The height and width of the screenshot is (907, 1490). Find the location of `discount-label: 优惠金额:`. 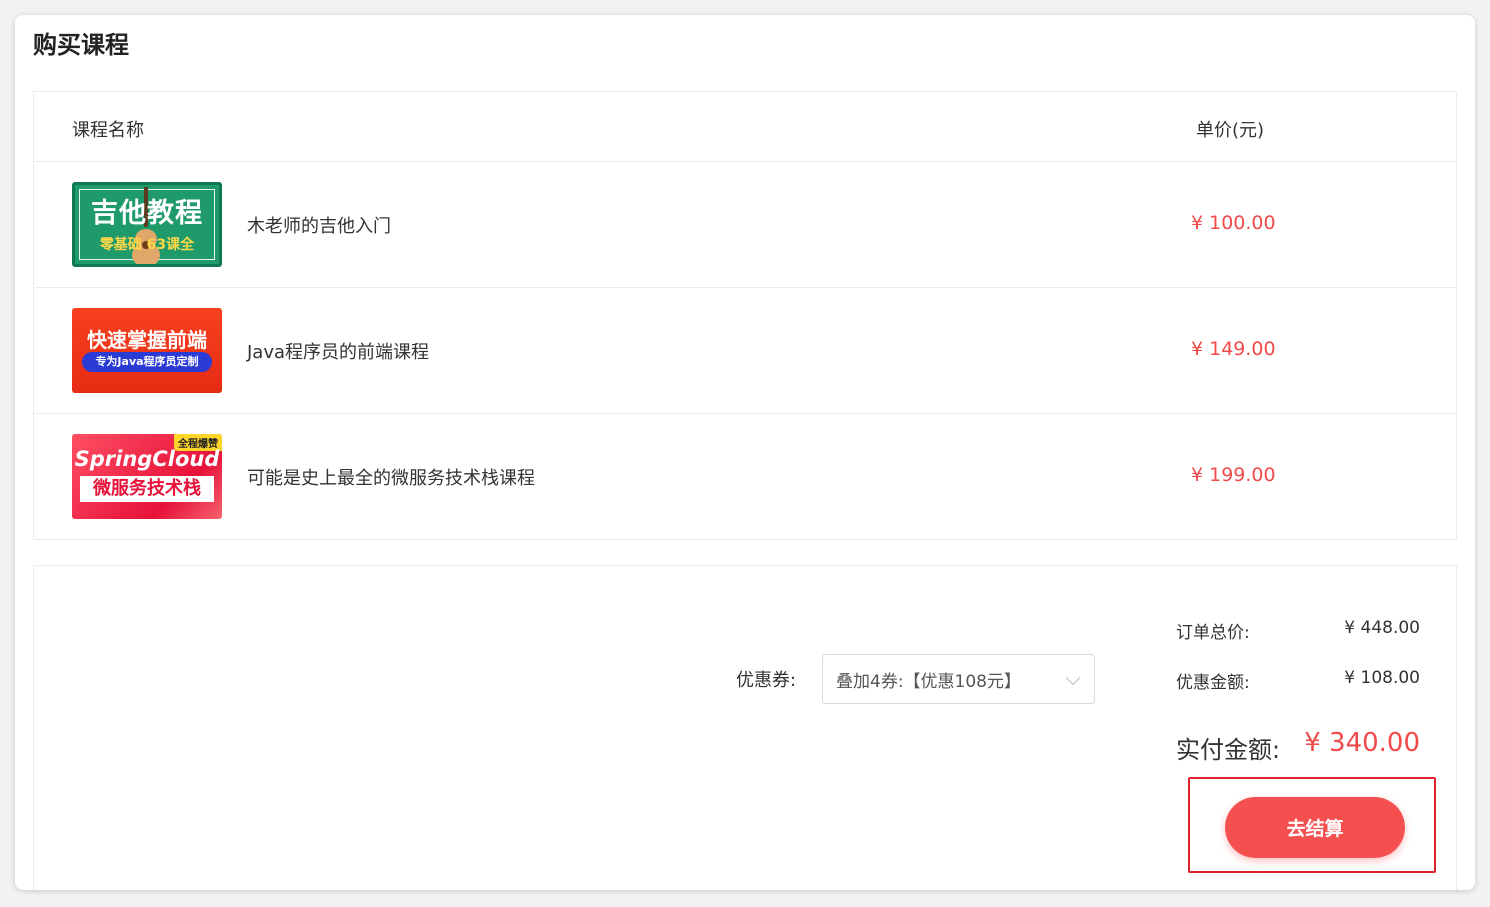

discount-label: 优惠金额: is located at coordinates (1213, 683).